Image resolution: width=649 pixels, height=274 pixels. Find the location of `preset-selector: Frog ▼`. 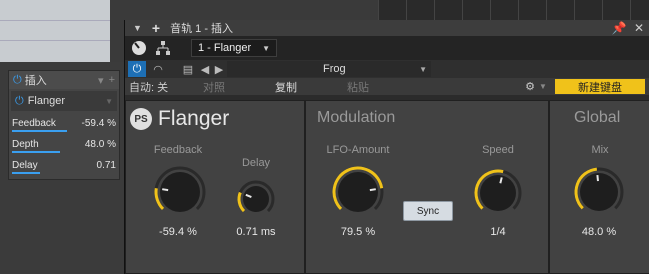

preset-selector: Frog ▼ is located at coordinates (329, 69).